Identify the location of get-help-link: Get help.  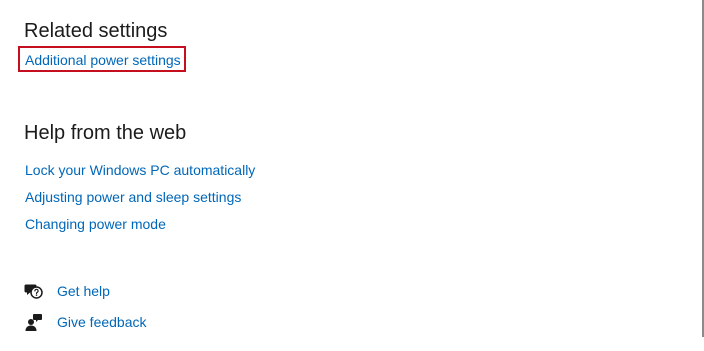
(83, 291).